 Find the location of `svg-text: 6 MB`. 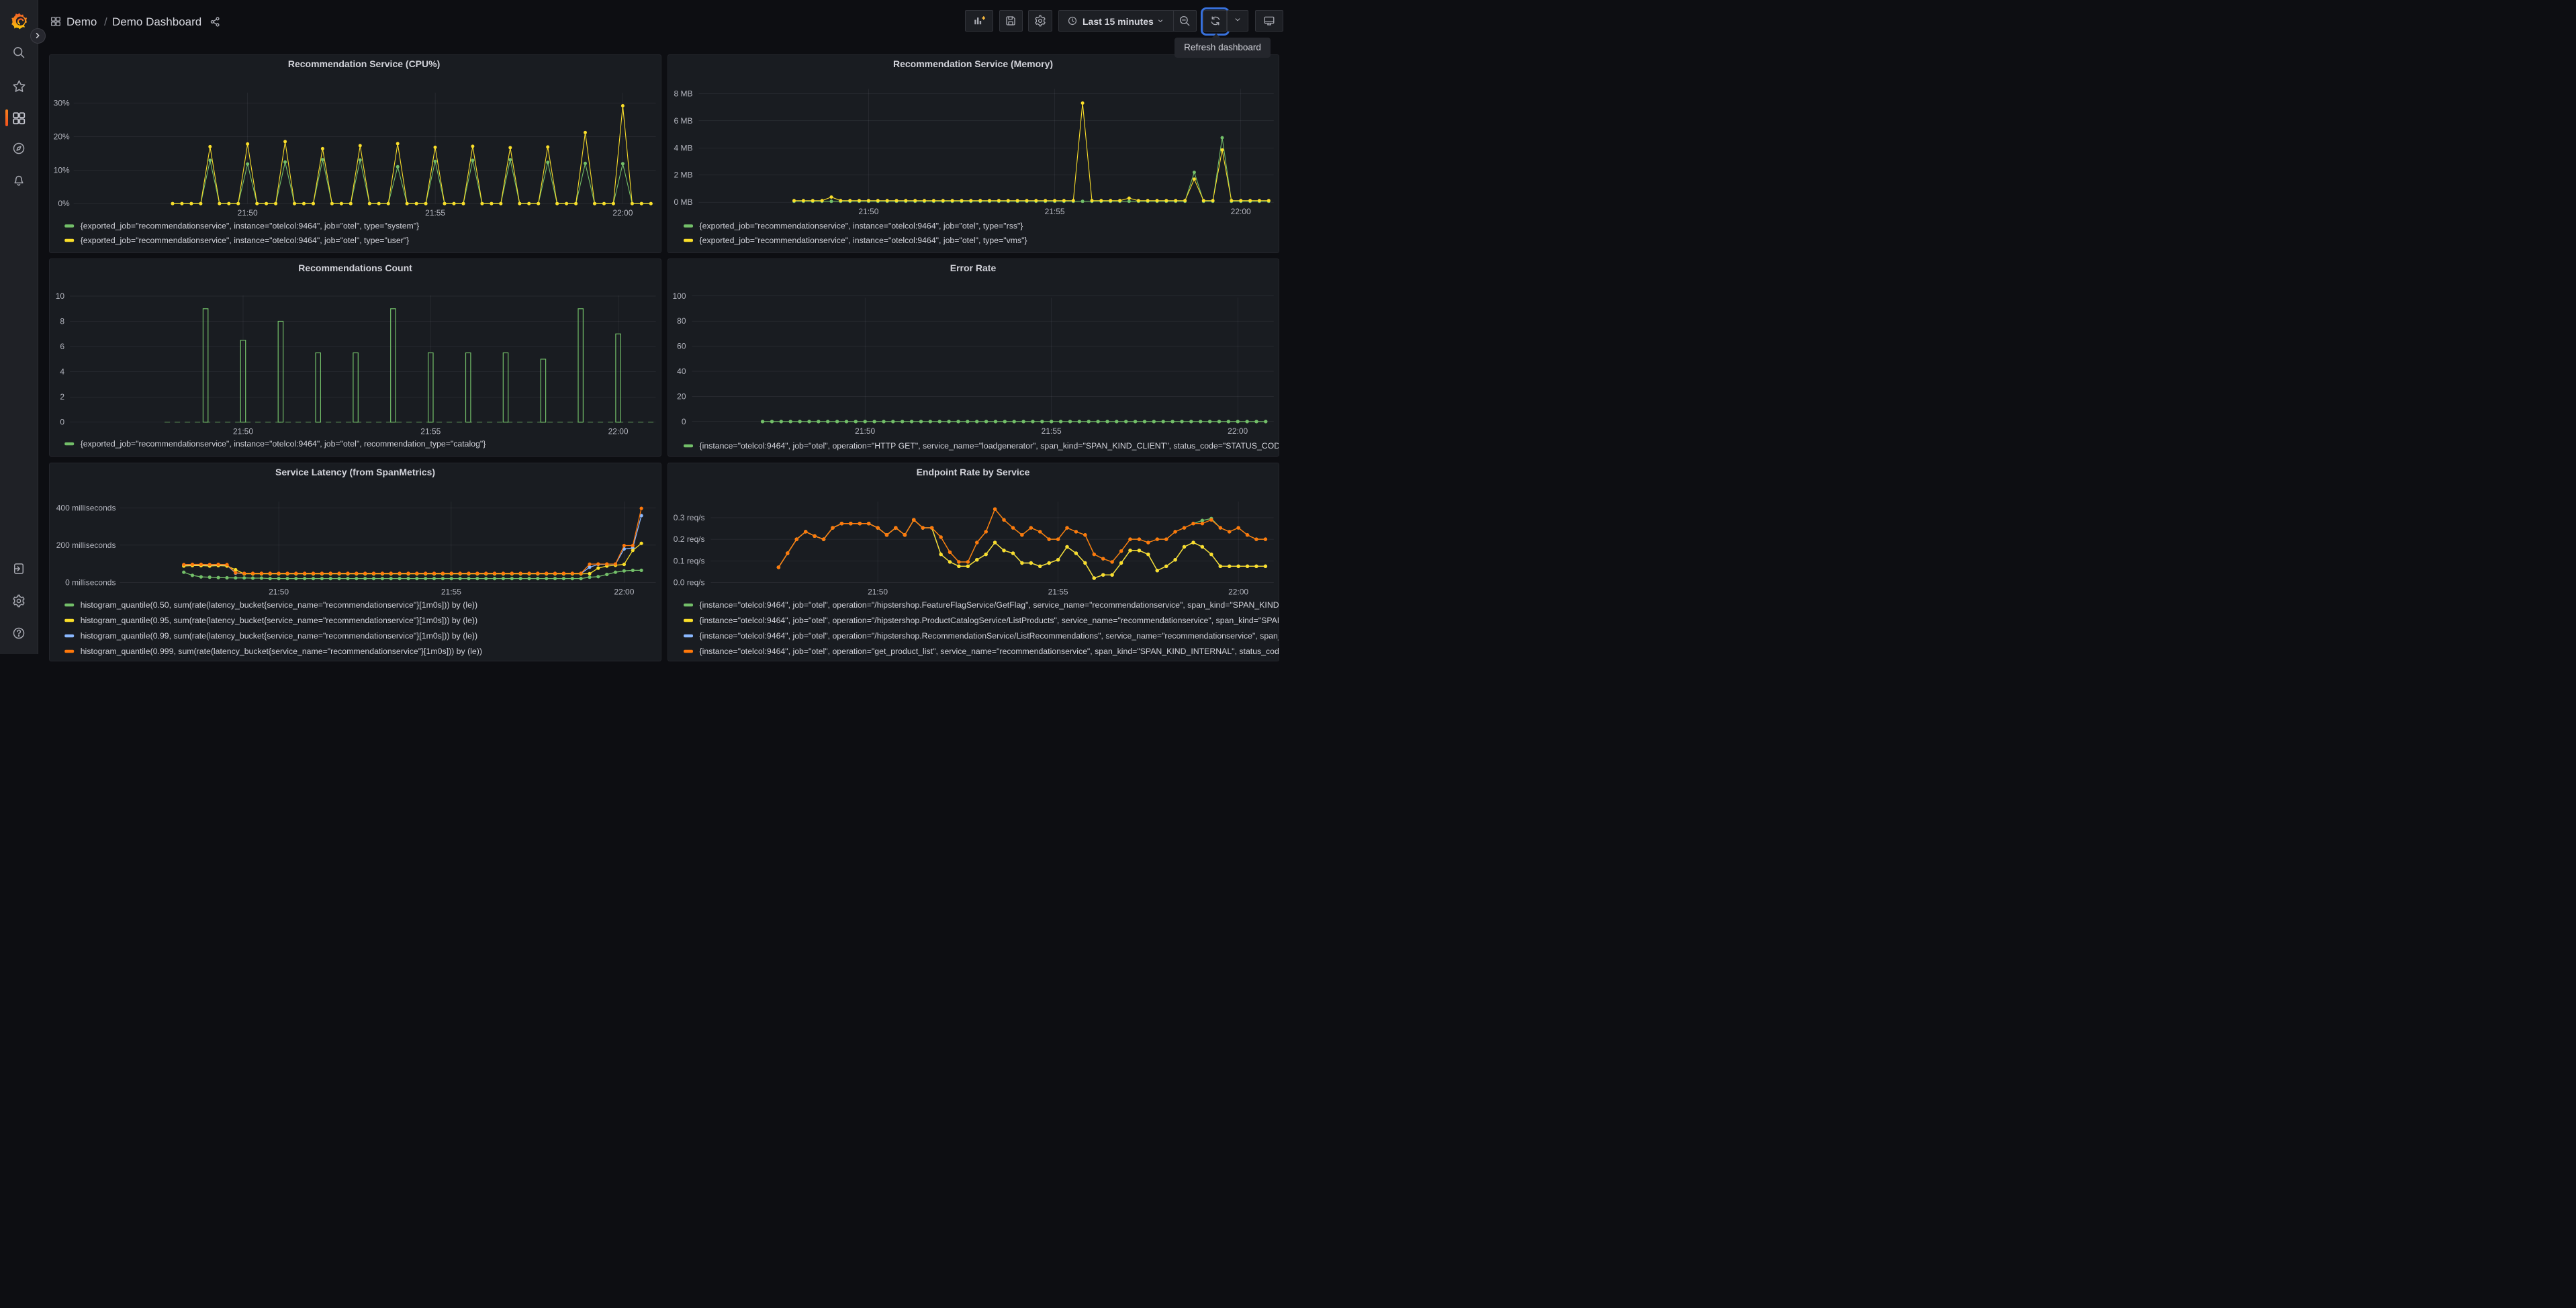

svg-text: 6 MB is located at coordinates (683, 120).